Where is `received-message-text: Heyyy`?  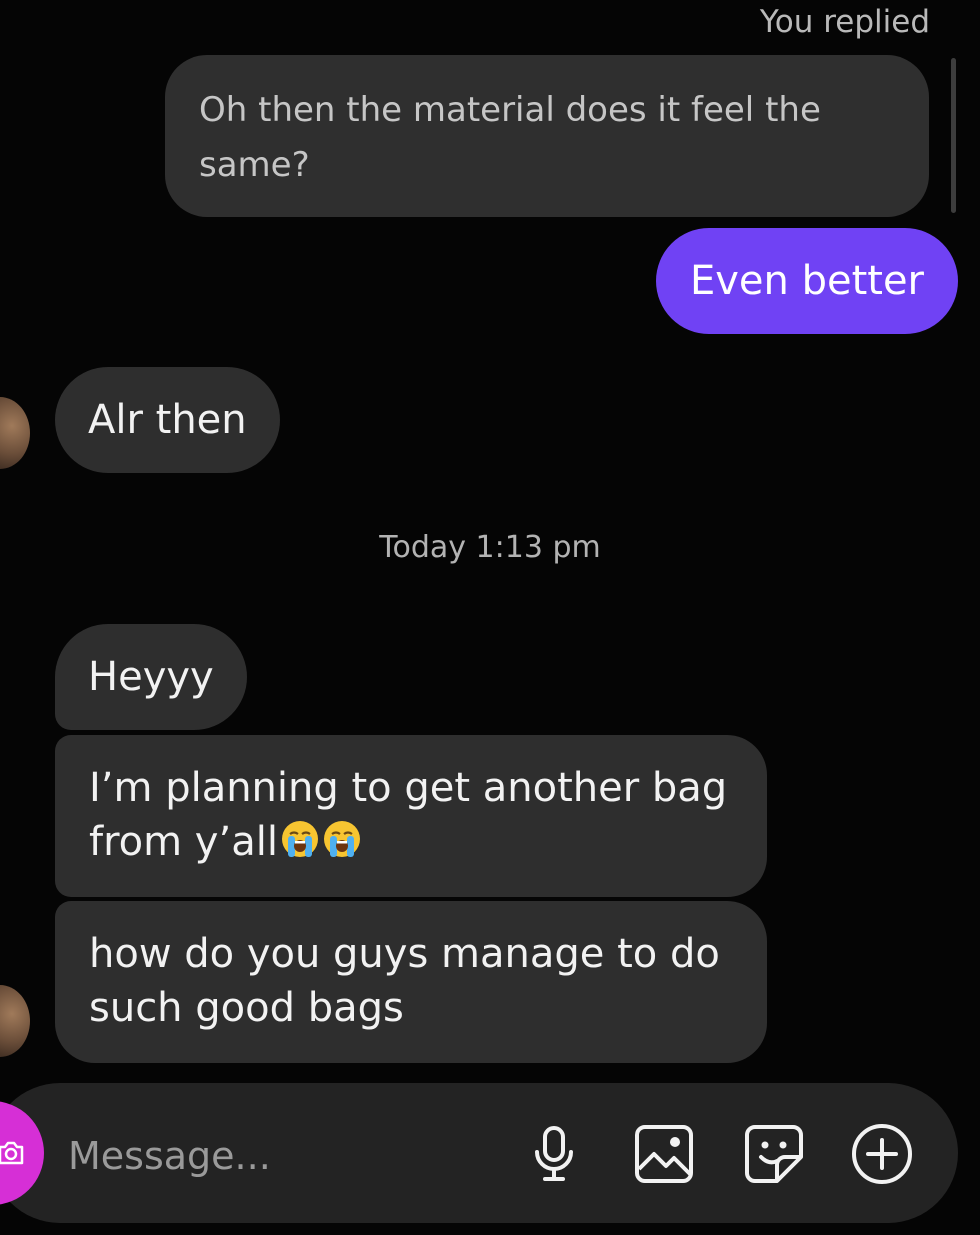 received-message-text: Heyyy is located at coordinates (151, 677).